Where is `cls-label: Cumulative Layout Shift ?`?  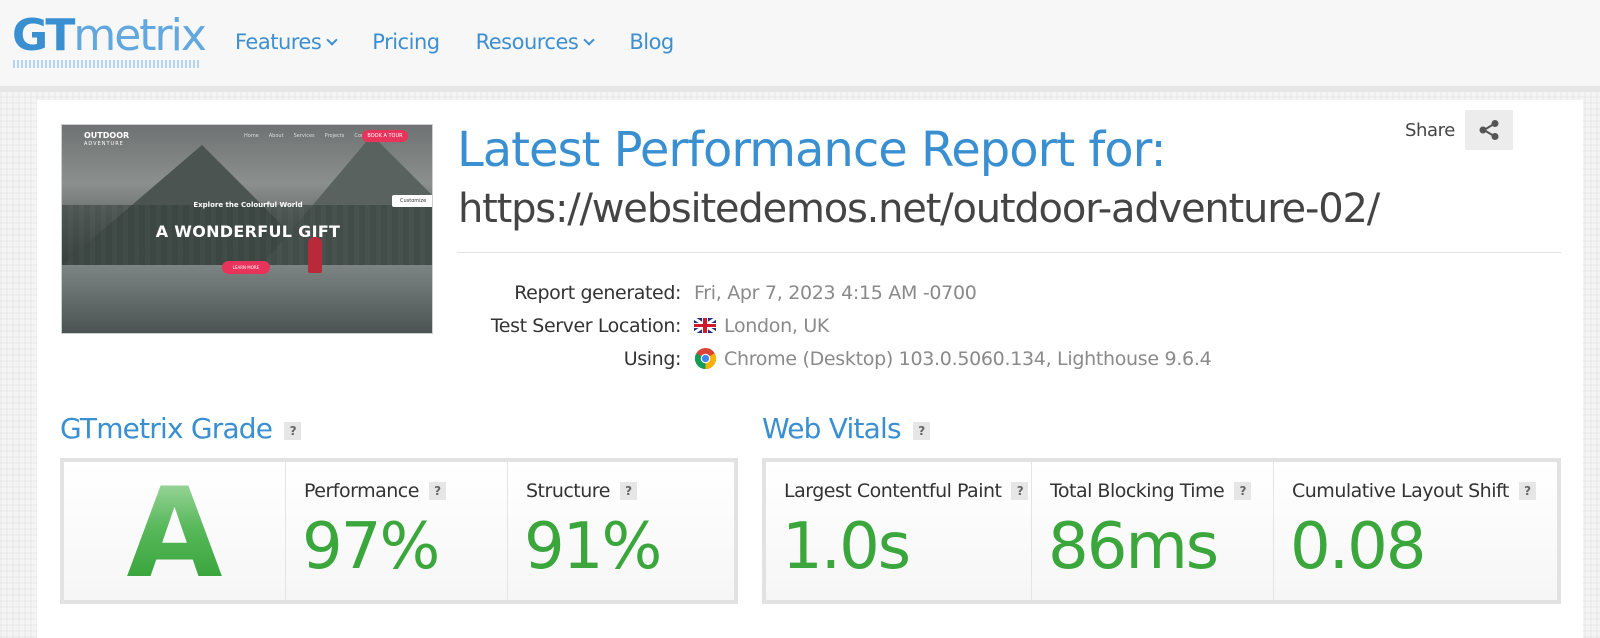
cls-label: Cumulative Layout Shift ? is located at coordinates (1414, 491).